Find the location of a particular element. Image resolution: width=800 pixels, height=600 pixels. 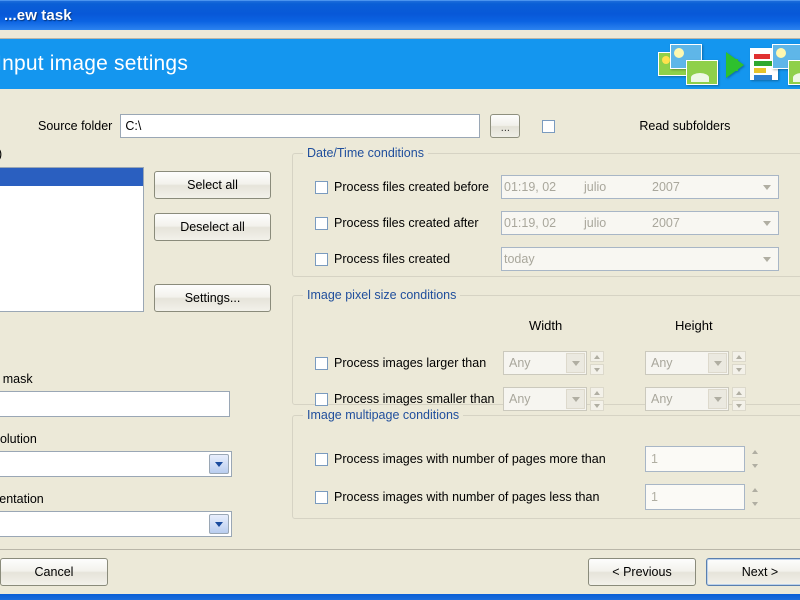

smaller-height-spin-buttons is located at coordinates (739, 399).